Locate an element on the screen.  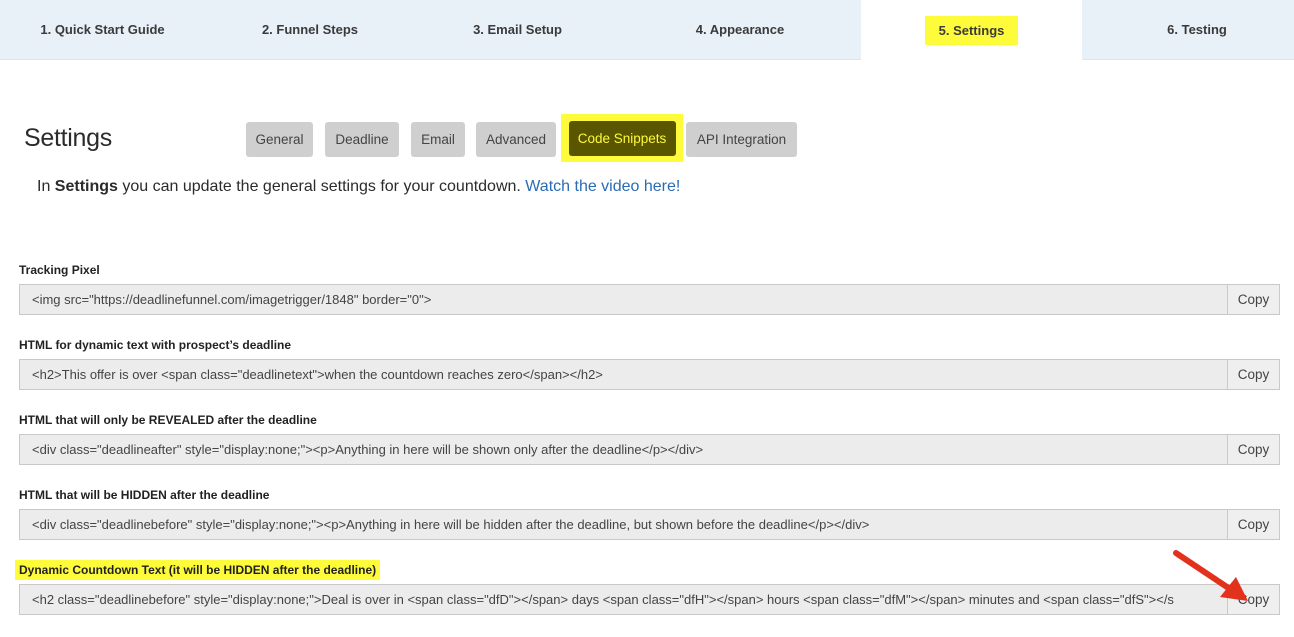
step-label: 5. Settings is located at coordinates (971, 30).